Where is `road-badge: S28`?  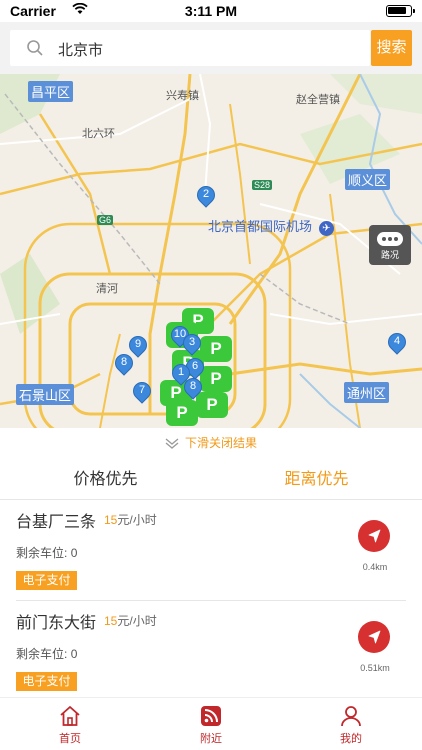
road-badge: S28 is located at coordinates (262, 185).